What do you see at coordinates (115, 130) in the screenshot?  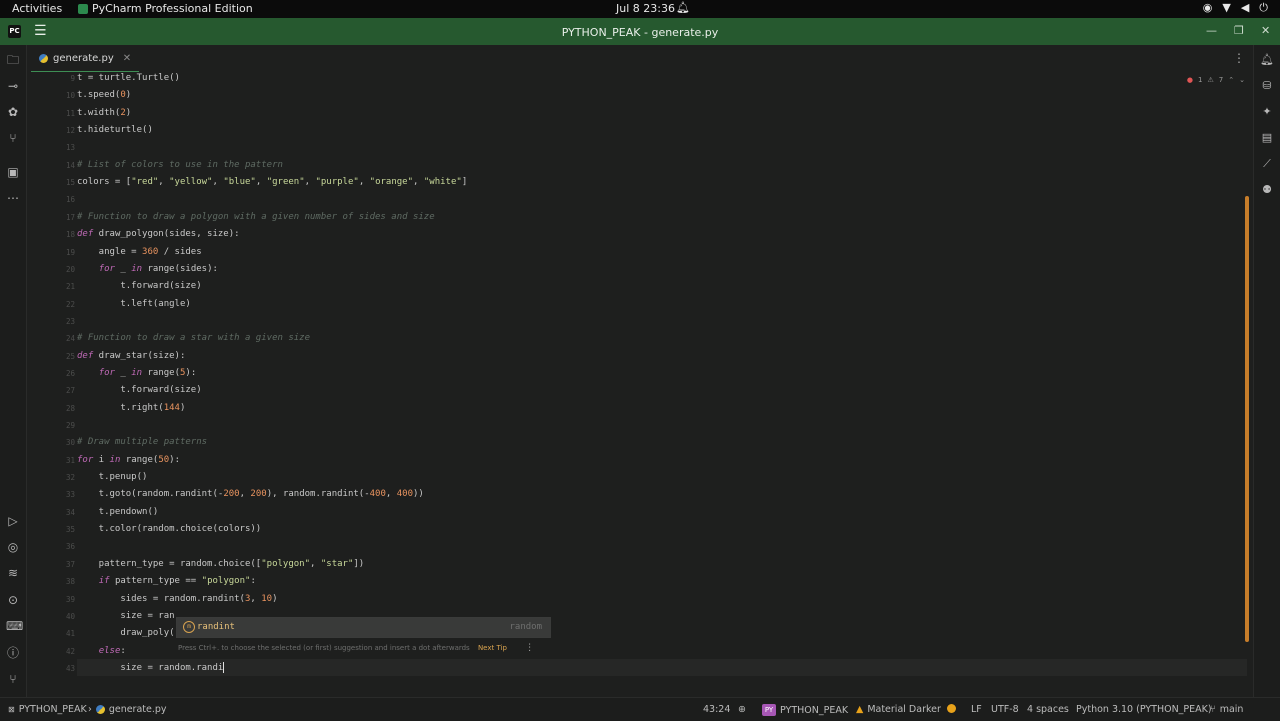 I see `code-line: t.hideturtle()` at bounding box center [115, 130].